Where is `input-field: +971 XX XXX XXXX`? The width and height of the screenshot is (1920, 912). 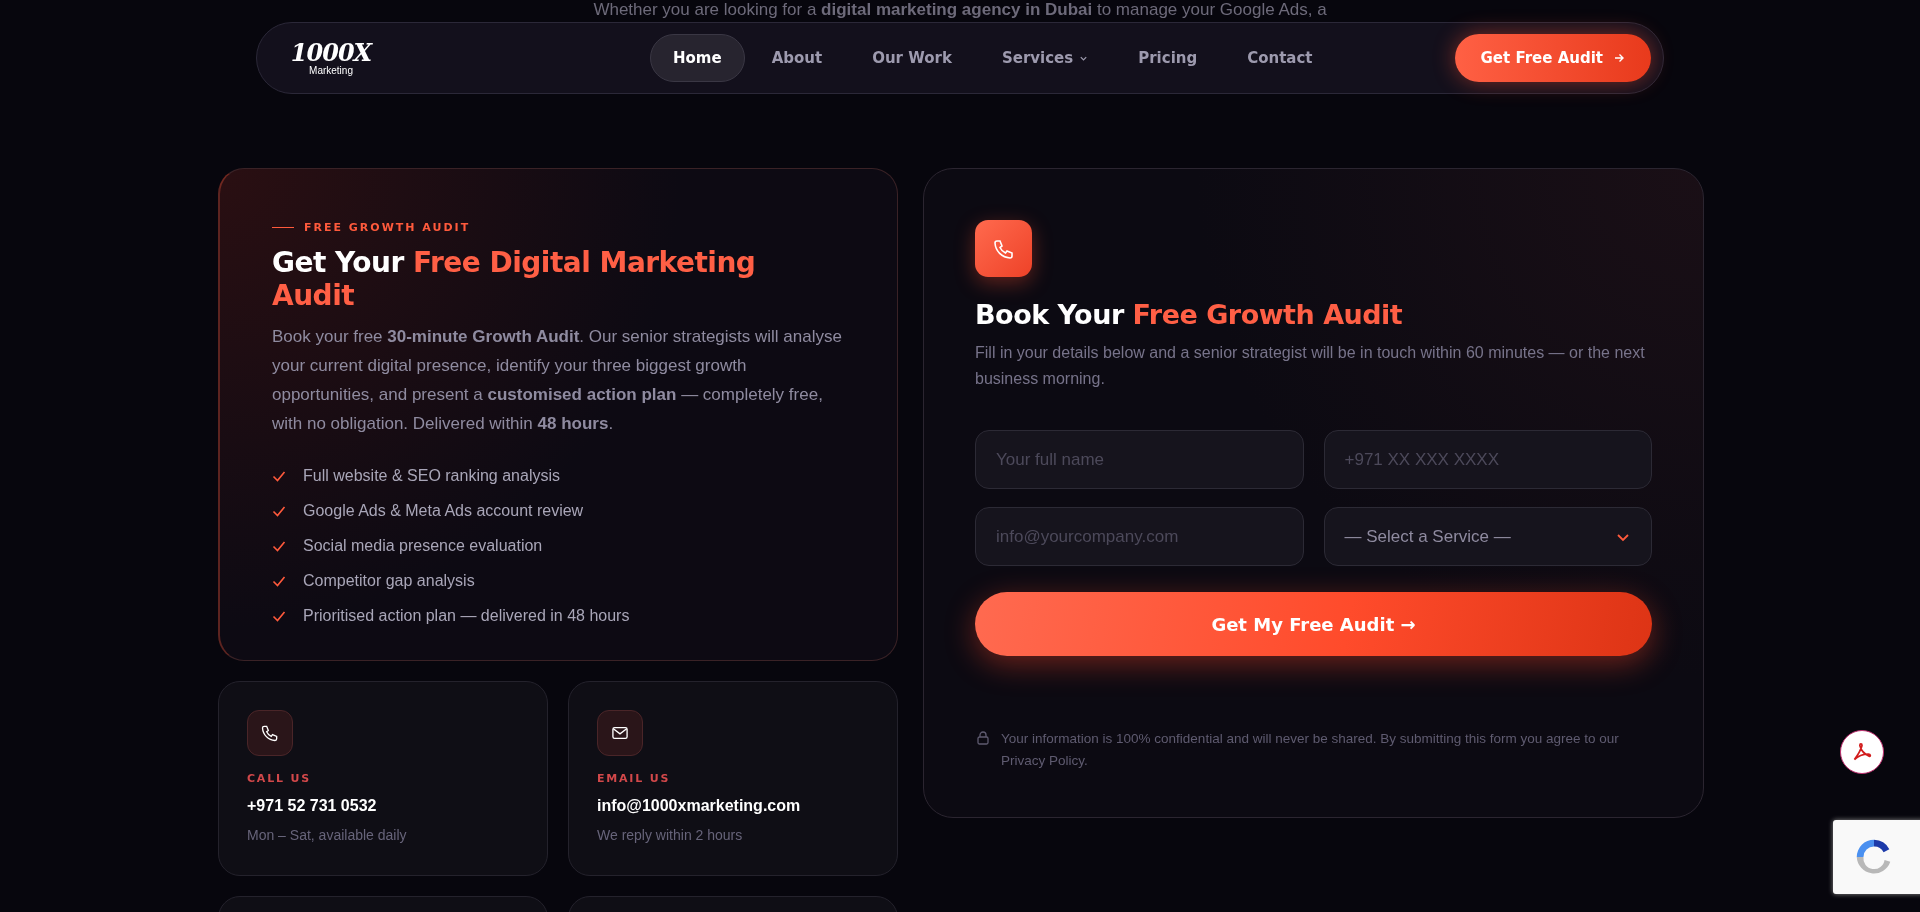 input-field: +971 XX XXX XXXX is located at coordinates (1487, 459).